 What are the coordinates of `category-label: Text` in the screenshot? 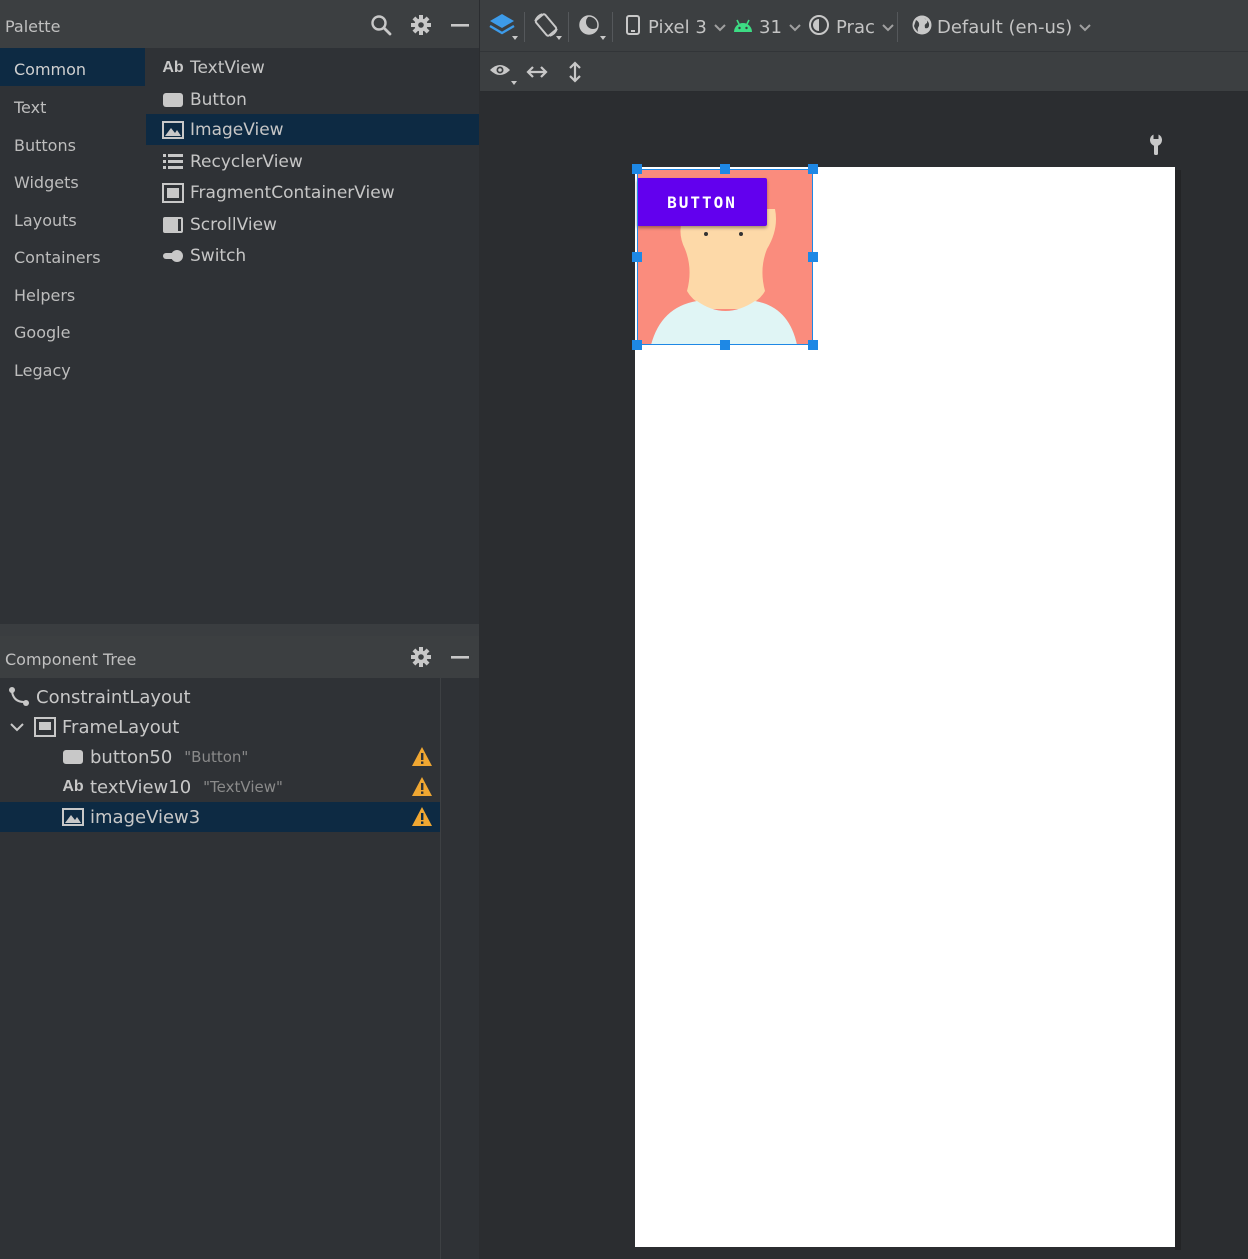 It's located at (30, 107).